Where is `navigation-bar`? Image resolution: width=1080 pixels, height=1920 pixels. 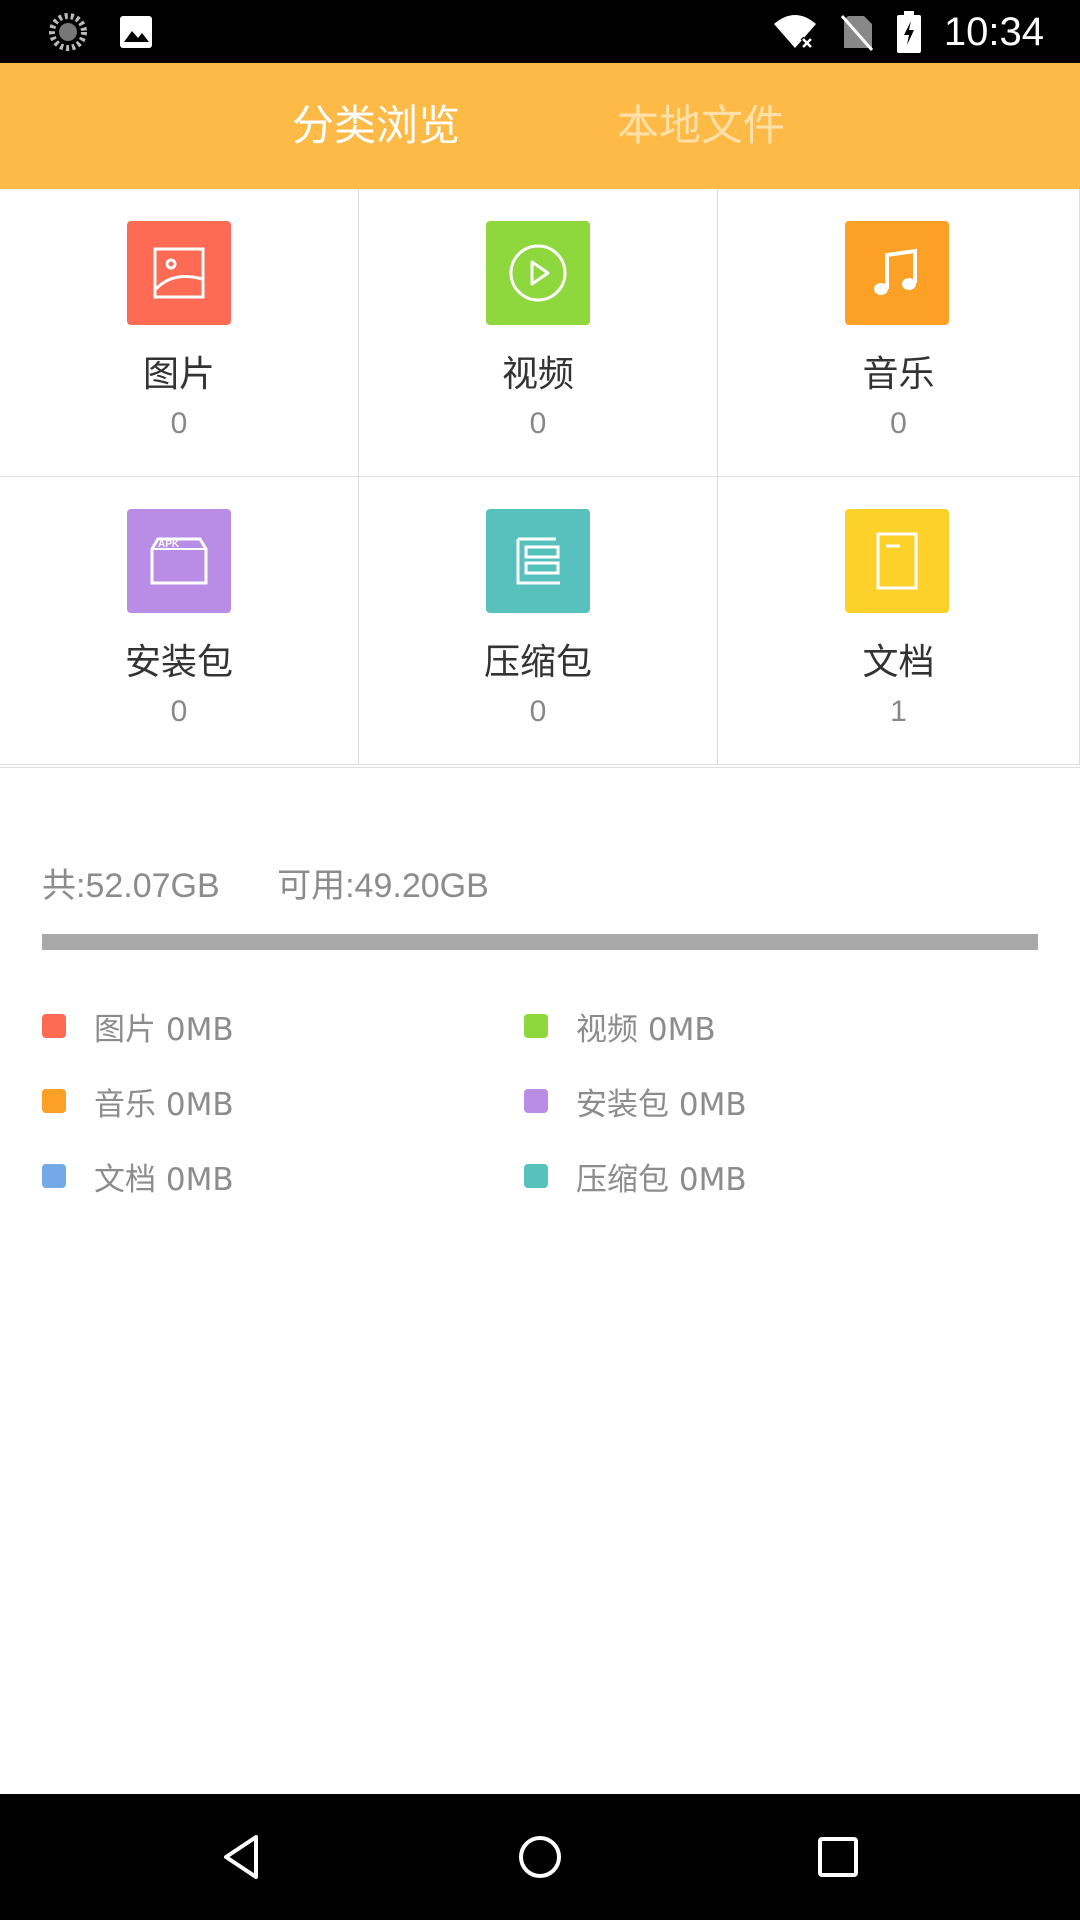
navigation-bar is located at coordinates (540, 1857).